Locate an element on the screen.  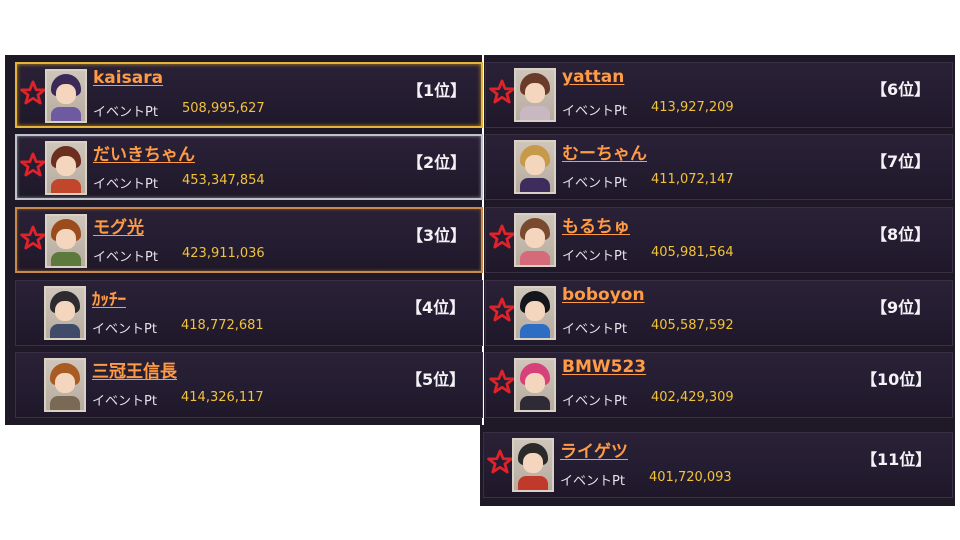
ranking-row: ライゲツイベントPt 401,720,093 【11位】 is located at coordinates (718, 465).